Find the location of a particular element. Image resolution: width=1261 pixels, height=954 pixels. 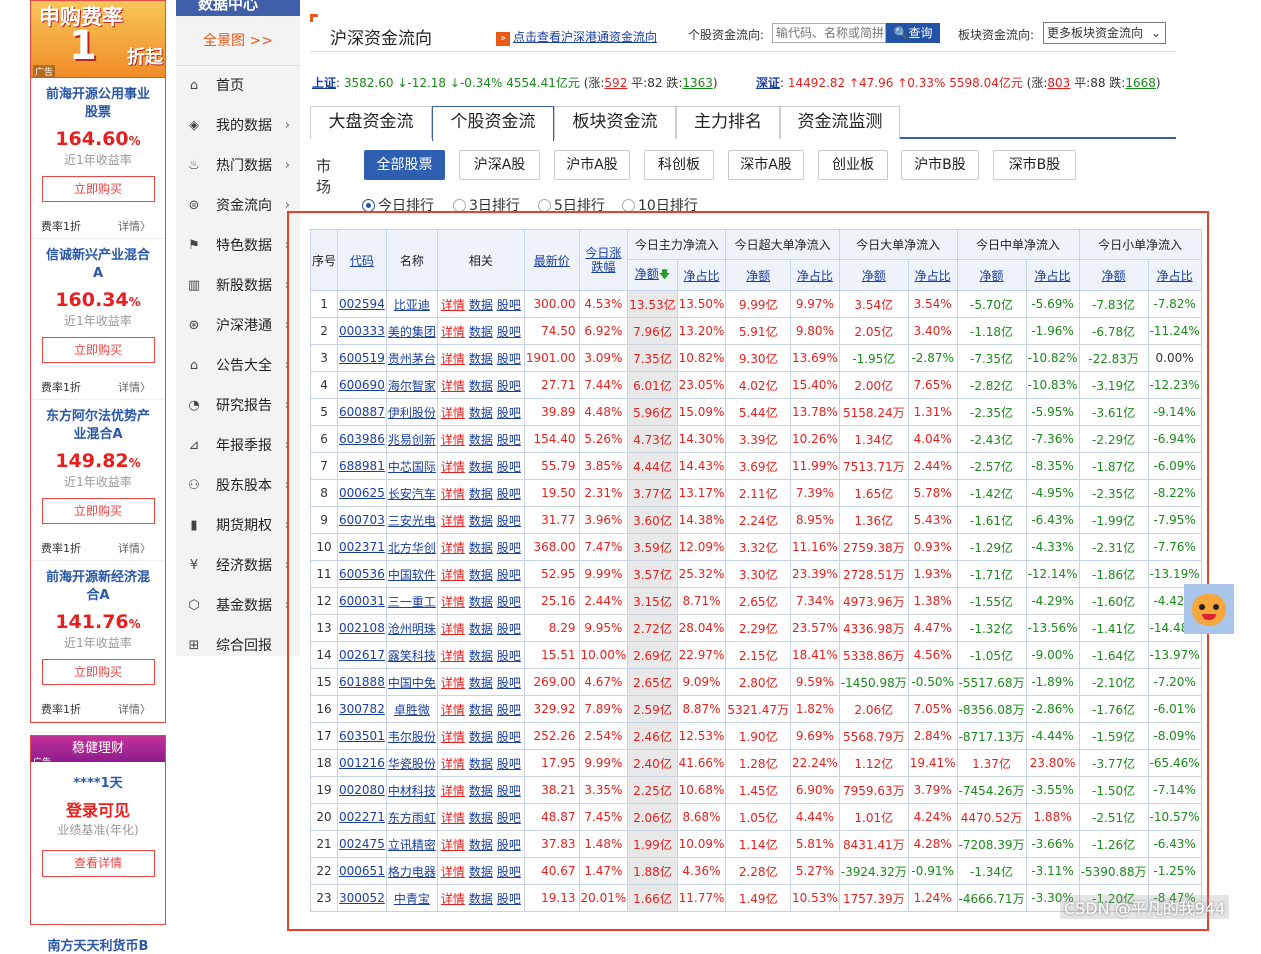

cell-name: 格力电器 is located at coordinates (411, 871).